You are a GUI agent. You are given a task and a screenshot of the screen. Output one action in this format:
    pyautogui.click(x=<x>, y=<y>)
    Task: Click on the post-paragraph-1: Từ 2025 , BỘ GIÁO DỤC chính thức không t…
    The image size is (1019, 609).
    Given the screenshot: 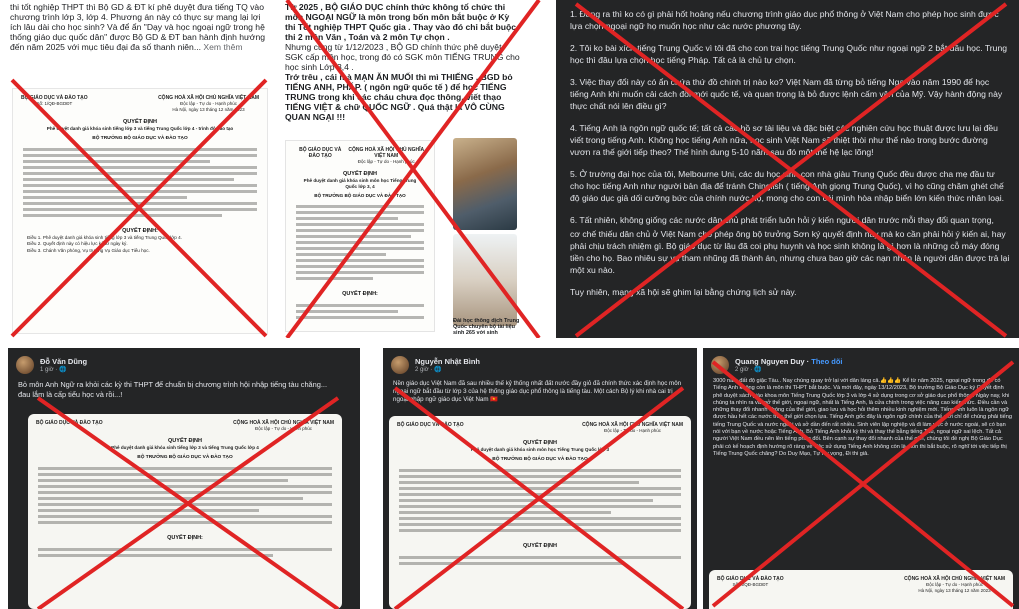 What is the action you would take?
    pyautogui.click(x=401, y=22)
    